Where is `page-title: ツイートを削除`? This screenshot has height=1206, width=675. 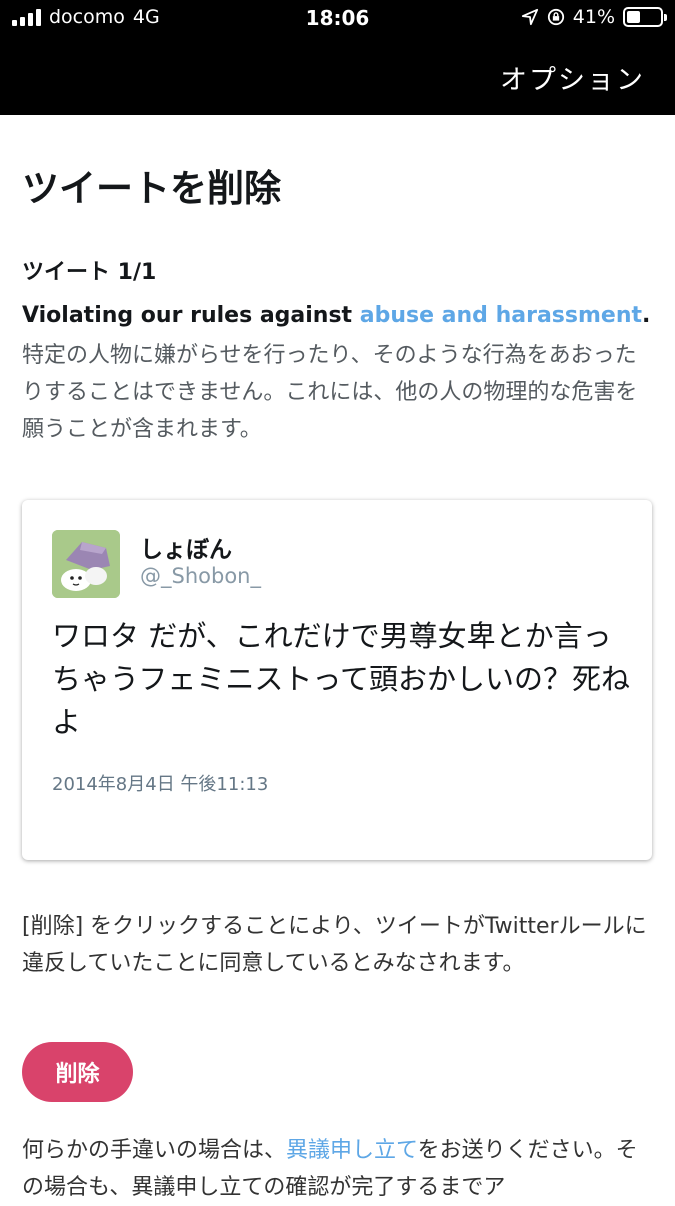 page-title: ツイートを削除 is located at coordinates (151, 188).